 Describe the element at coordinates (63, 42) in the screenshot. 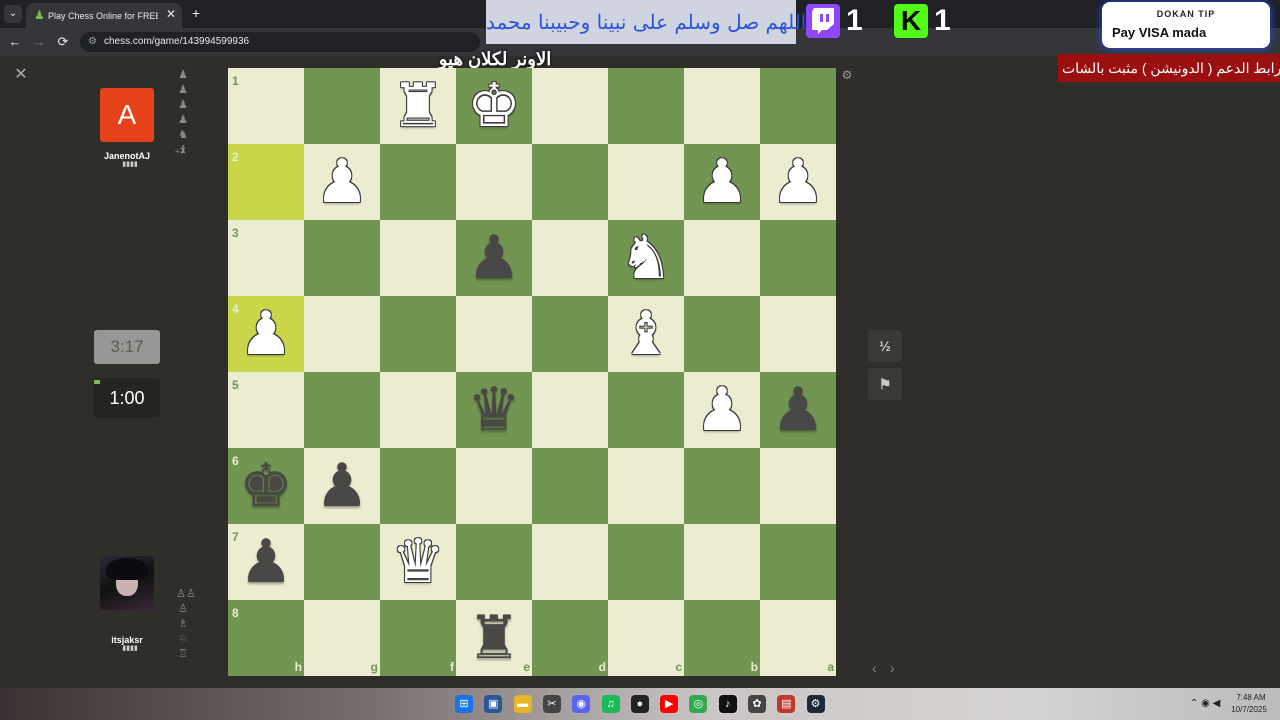

I see `reload-button: ⟳` at that location.